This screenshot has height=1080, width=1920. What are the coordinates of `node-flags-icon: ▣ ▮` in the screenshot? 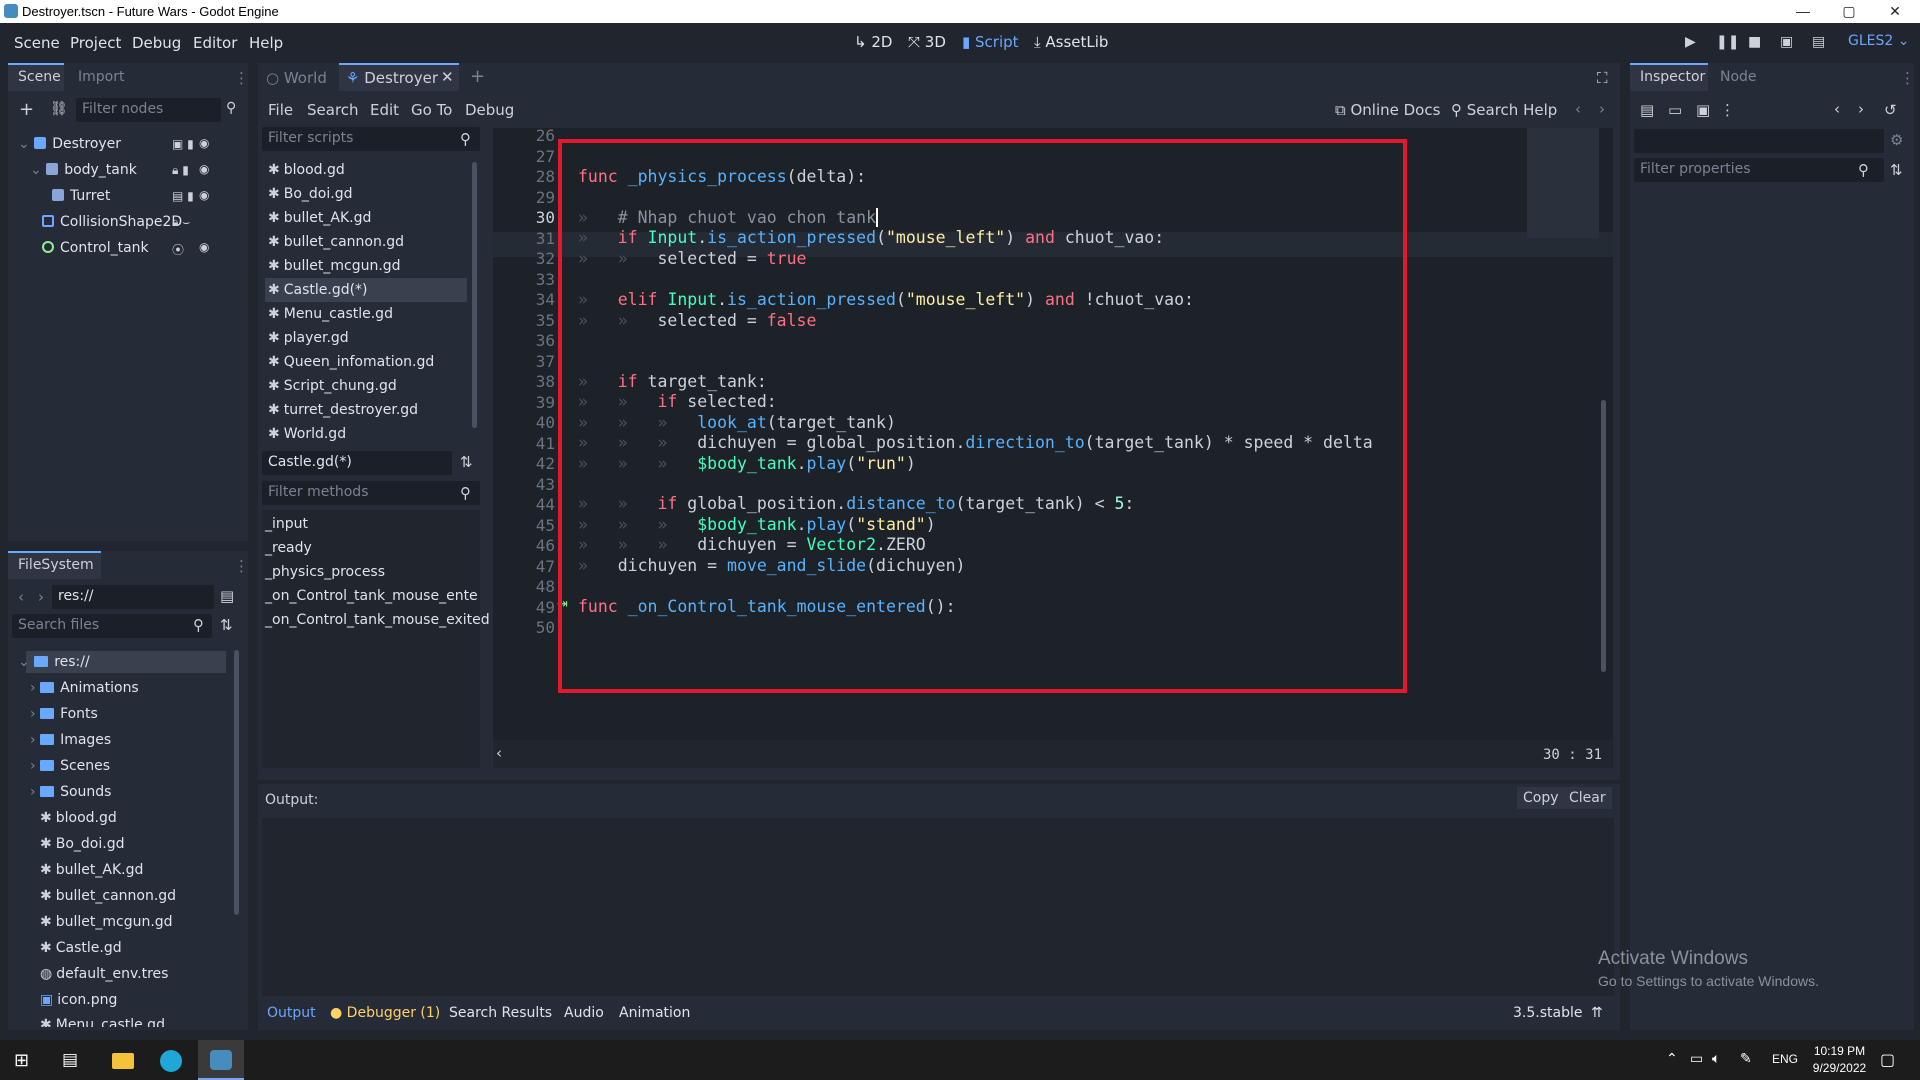 It's located at (183, 144).